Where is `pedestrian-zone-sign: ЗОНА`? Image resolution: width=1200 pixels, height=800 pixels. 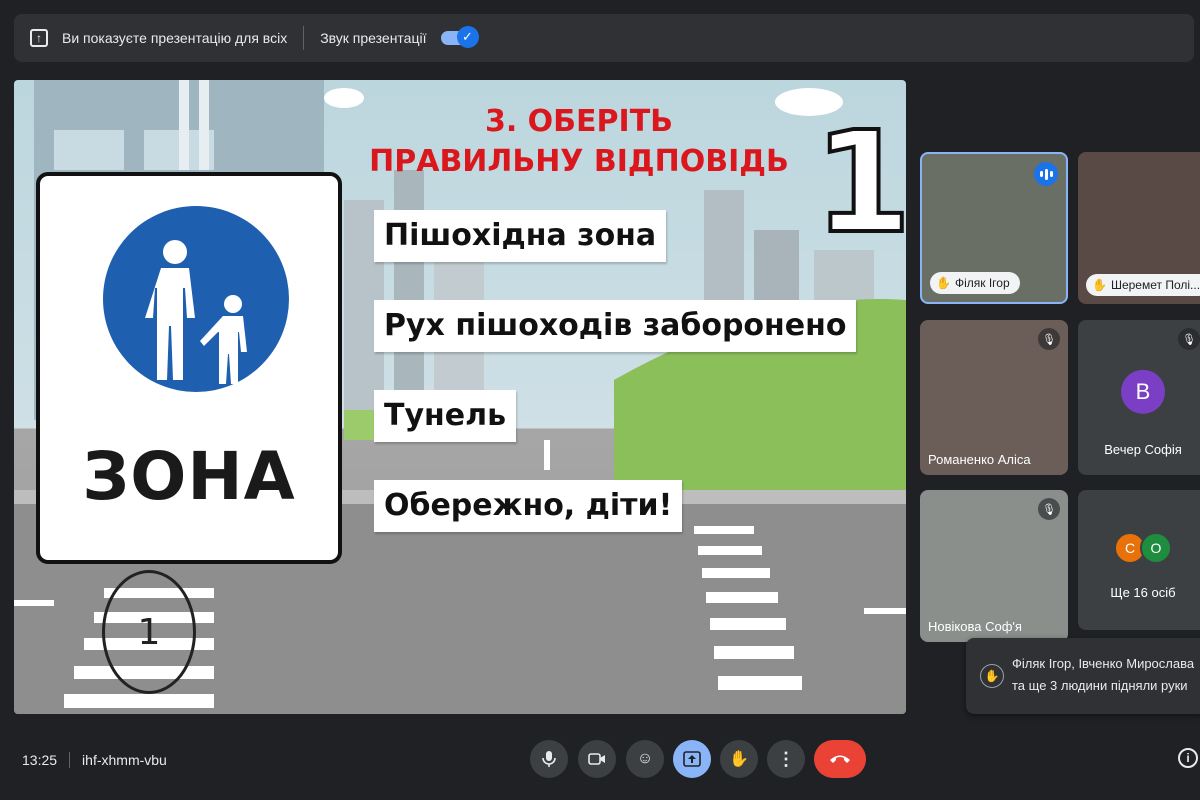
pedestrian-zone-sign: ЗОНА is located at coordinates (189, 368).